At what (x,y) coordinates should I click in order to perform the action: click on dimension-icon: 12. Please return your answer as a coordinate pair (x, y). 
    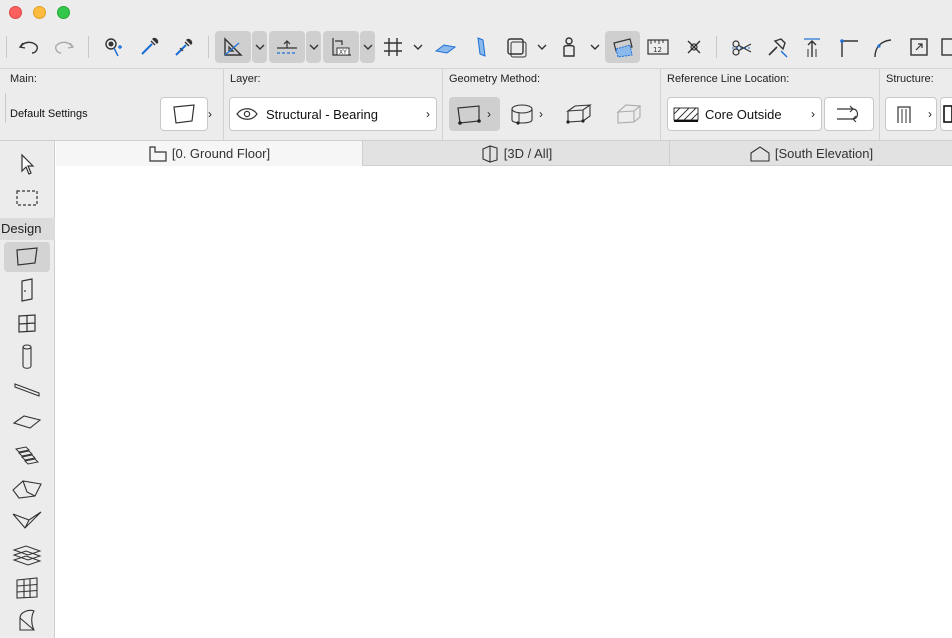
    Looking at the image, I should click on (658, 47).